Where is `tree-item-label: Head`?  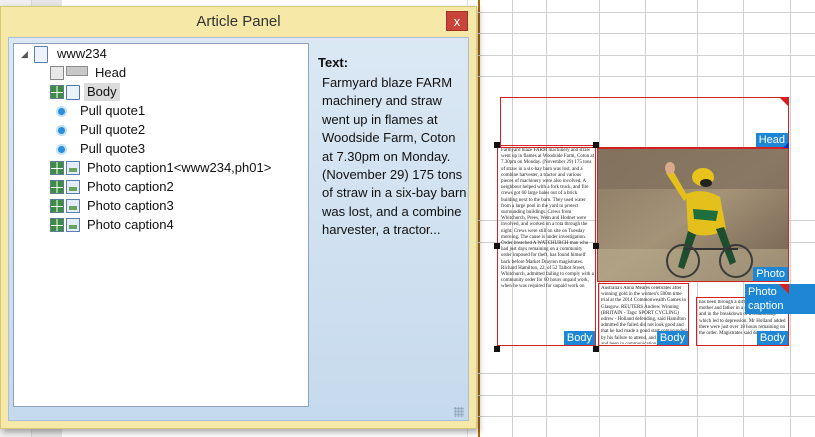
tree-item-label: Head is located at coordinates (111, 72).